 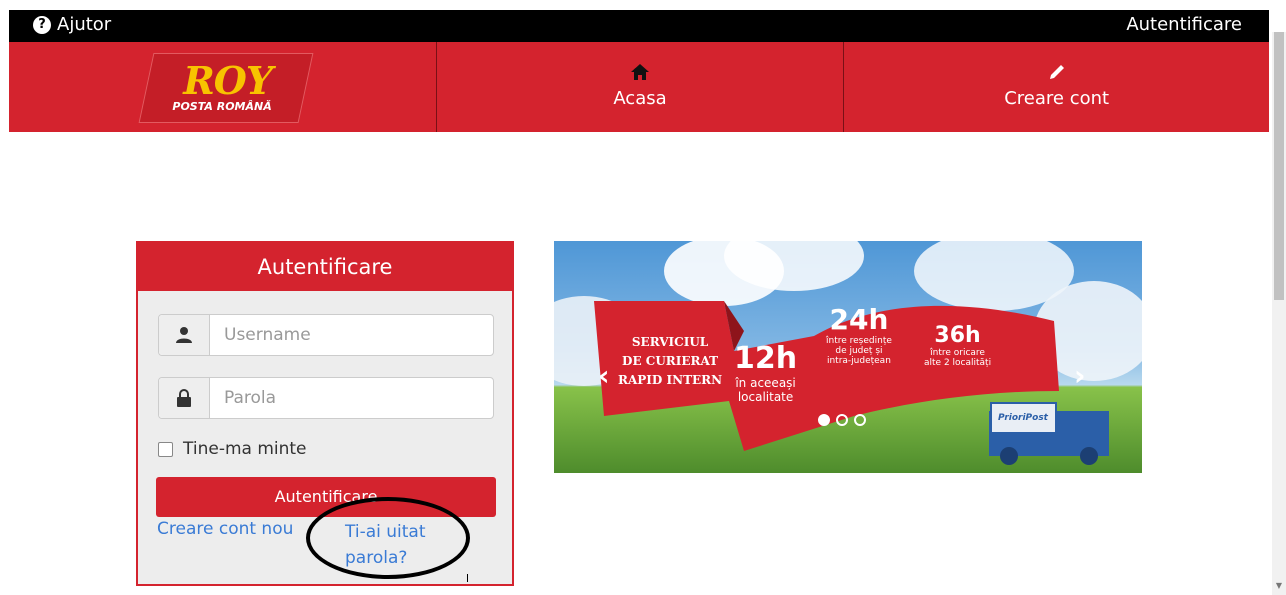 I want to click on scroll-down-icon: ▼, so click(x=1279, y=588).